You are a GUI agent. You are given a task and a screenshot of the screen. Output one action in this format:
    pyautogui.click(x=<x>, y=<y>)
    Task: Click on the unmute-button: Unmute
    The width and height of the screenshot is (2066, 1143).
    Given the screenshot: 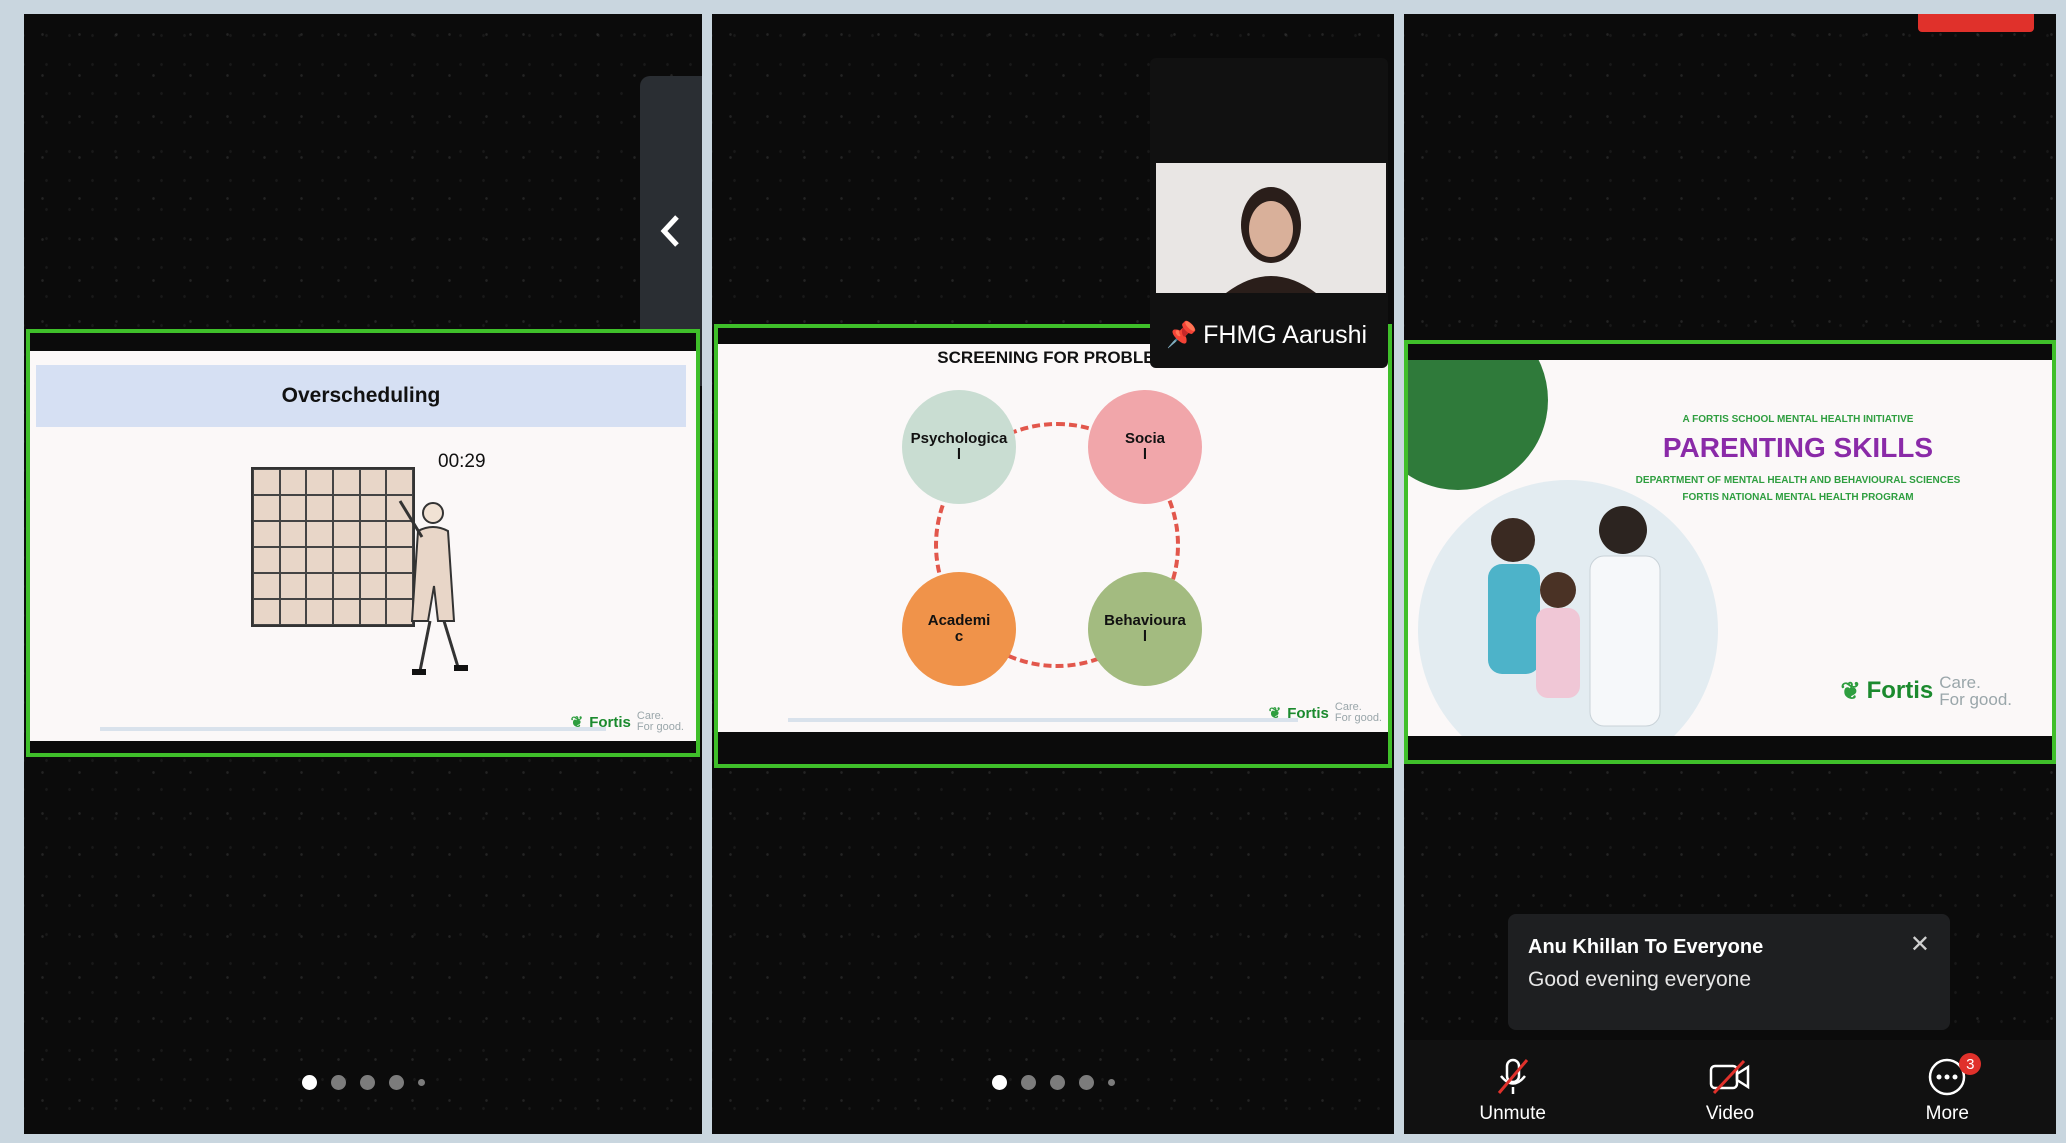 What is the action you would take?
    pyautogui.click(x=1513, y=1091)
    